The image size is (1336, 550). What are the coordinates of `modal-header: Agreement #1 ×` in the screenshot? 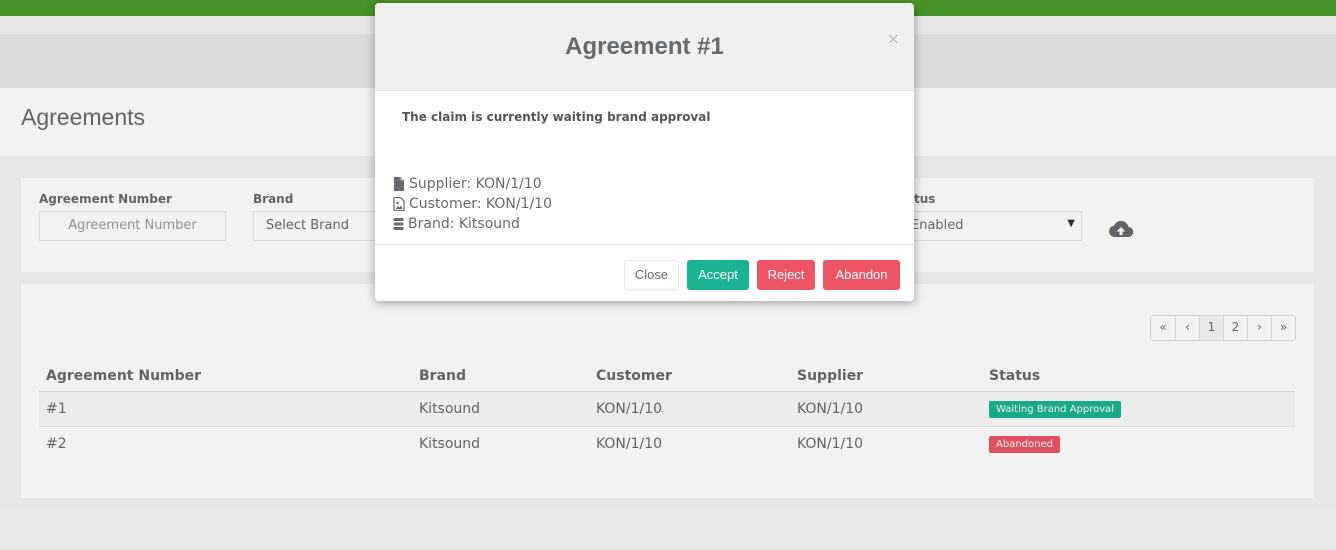 It's located at (644, 47).